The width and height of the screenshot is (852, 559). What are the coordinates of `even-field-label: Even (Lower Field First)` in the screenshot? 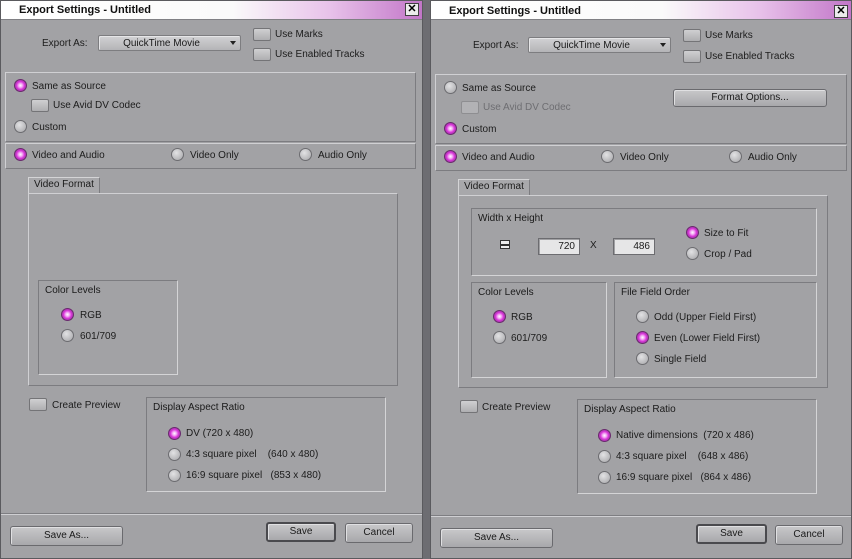 It's located at (707, 338).